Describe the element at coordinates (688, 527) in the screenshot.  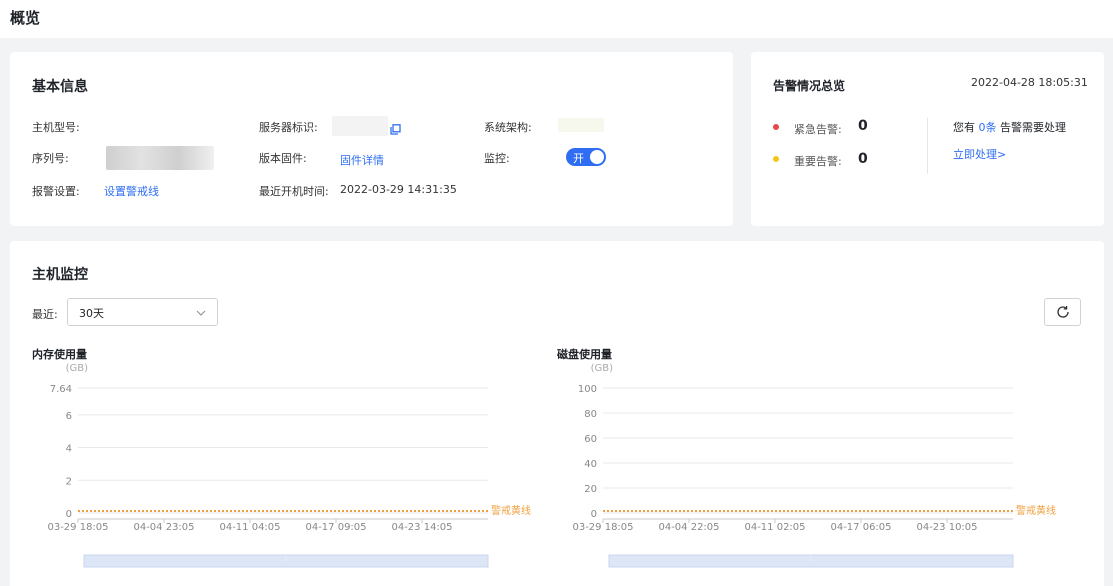
I see `x-tick-label: 04-04 22:05` at that location.